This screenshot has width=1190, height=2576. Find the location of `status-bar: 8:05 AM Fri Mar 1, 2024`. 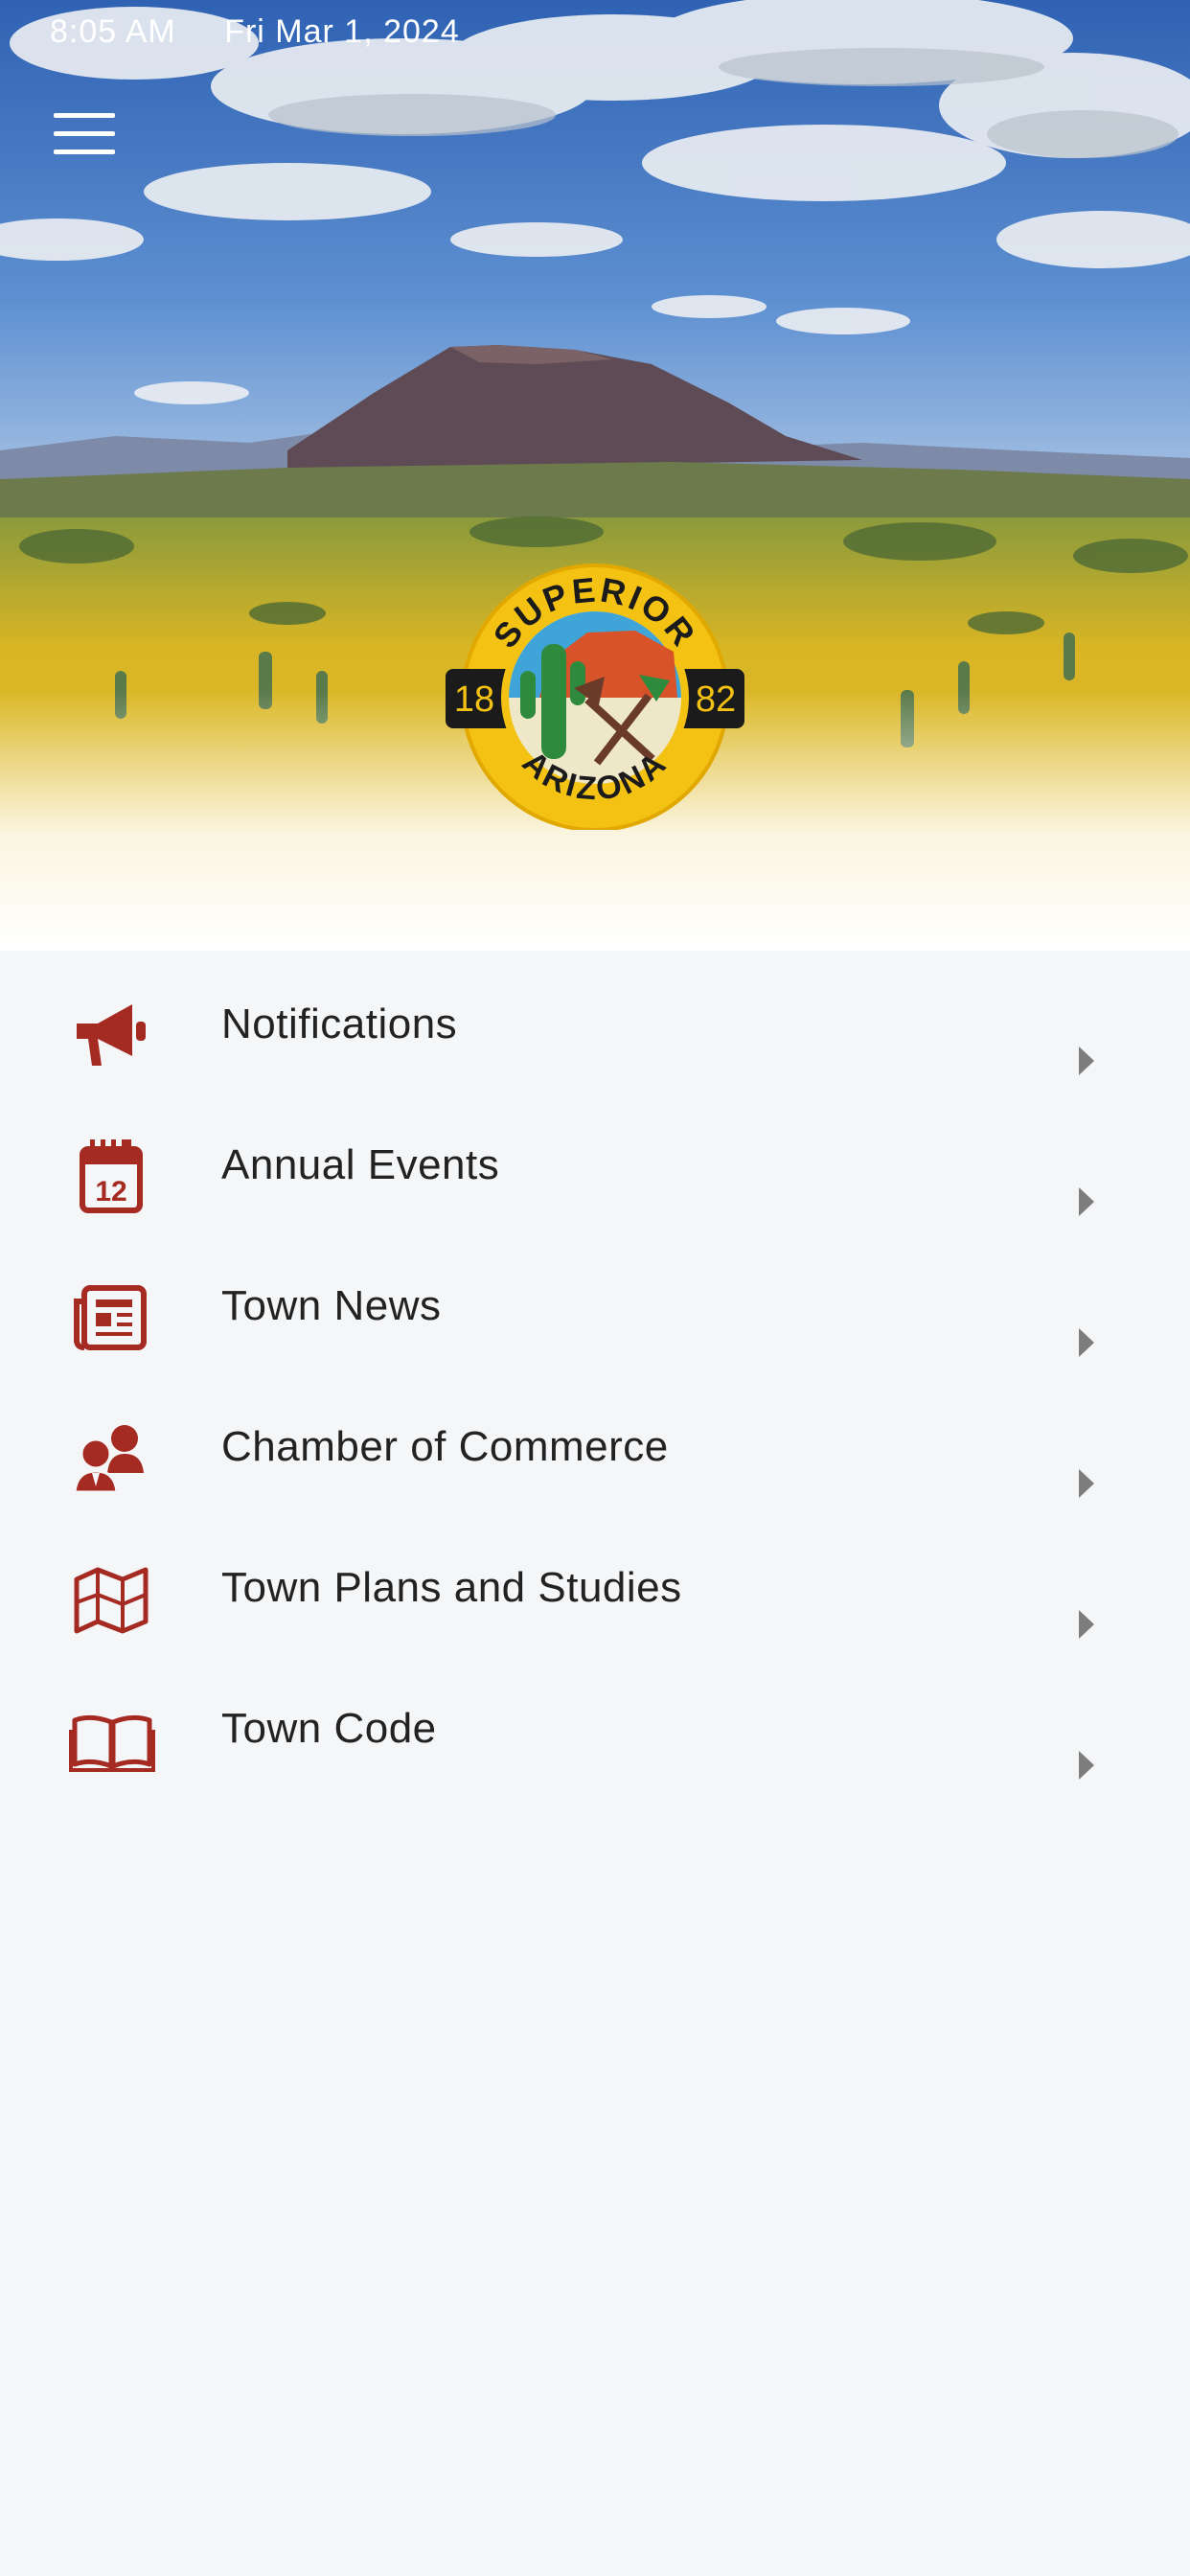

status-bar: 8:05 AM Fri Mar 1, 2024 is located at coordinates (274, 32).